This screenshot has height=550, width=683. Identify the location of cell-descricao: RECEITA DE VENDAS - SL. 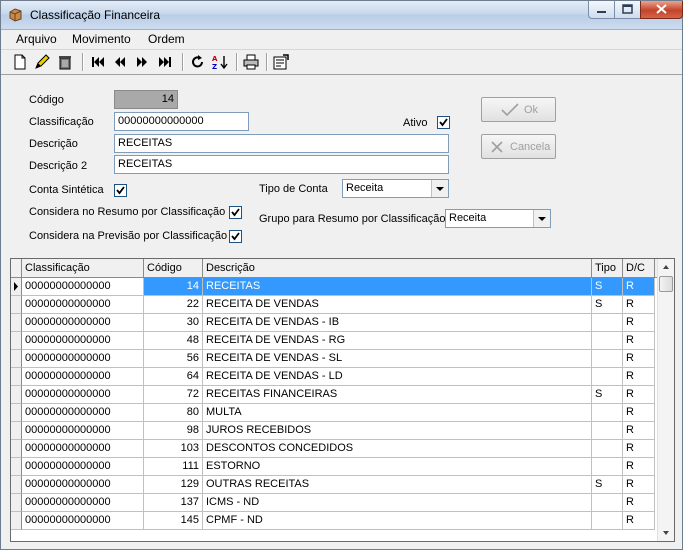
(397, 359).